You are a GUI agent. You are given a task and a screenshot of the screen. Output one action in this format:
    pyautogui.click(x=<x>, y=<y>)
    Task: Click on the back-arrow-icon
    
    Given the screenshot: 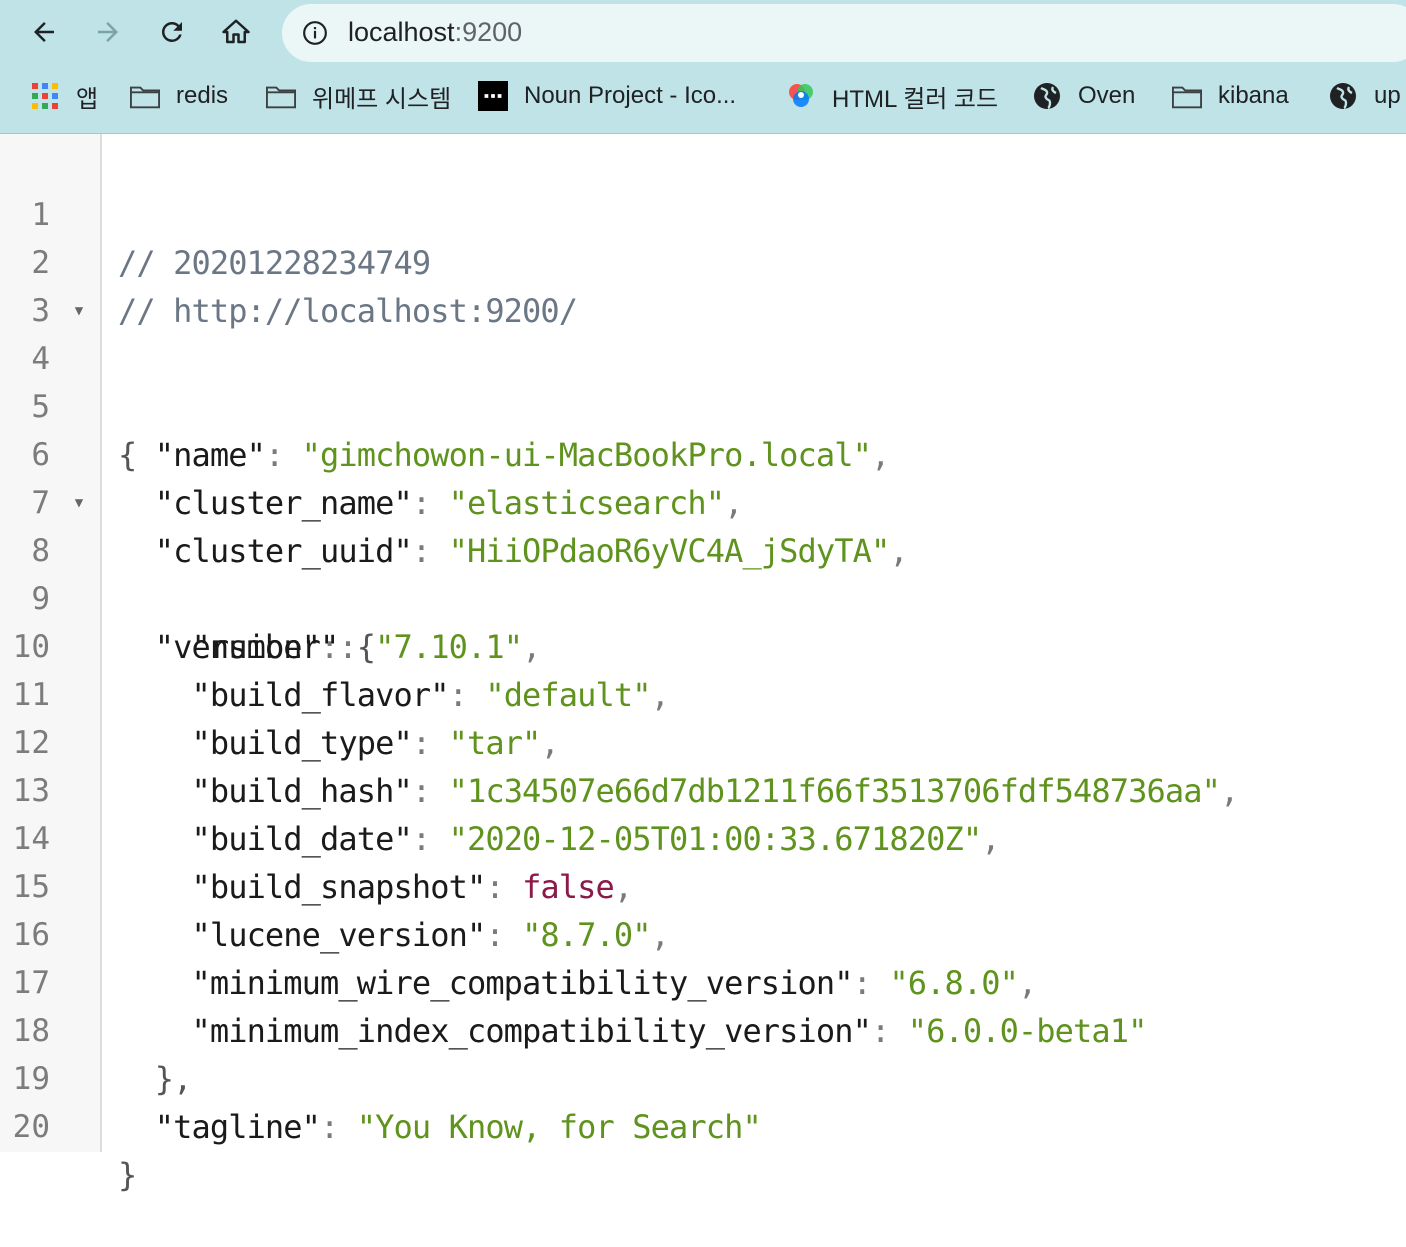 What is the action you would take?
    pyautogui.click(x=44, y=32)
    